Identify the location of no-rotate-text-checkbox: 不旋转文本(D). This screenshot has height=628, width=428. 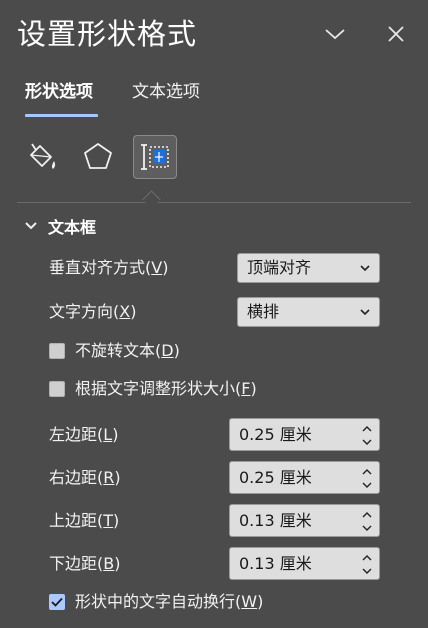
(114, 351).